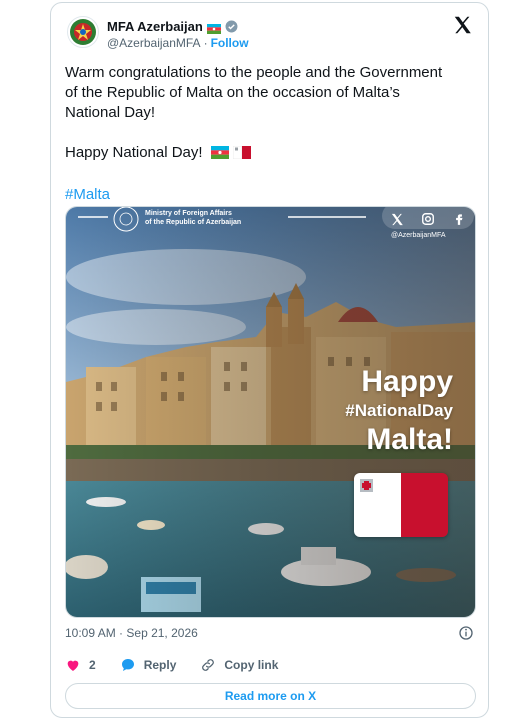 The height and width of the screenshot is (725, 517). I want to click on facebook-icon, so click(459, 219).